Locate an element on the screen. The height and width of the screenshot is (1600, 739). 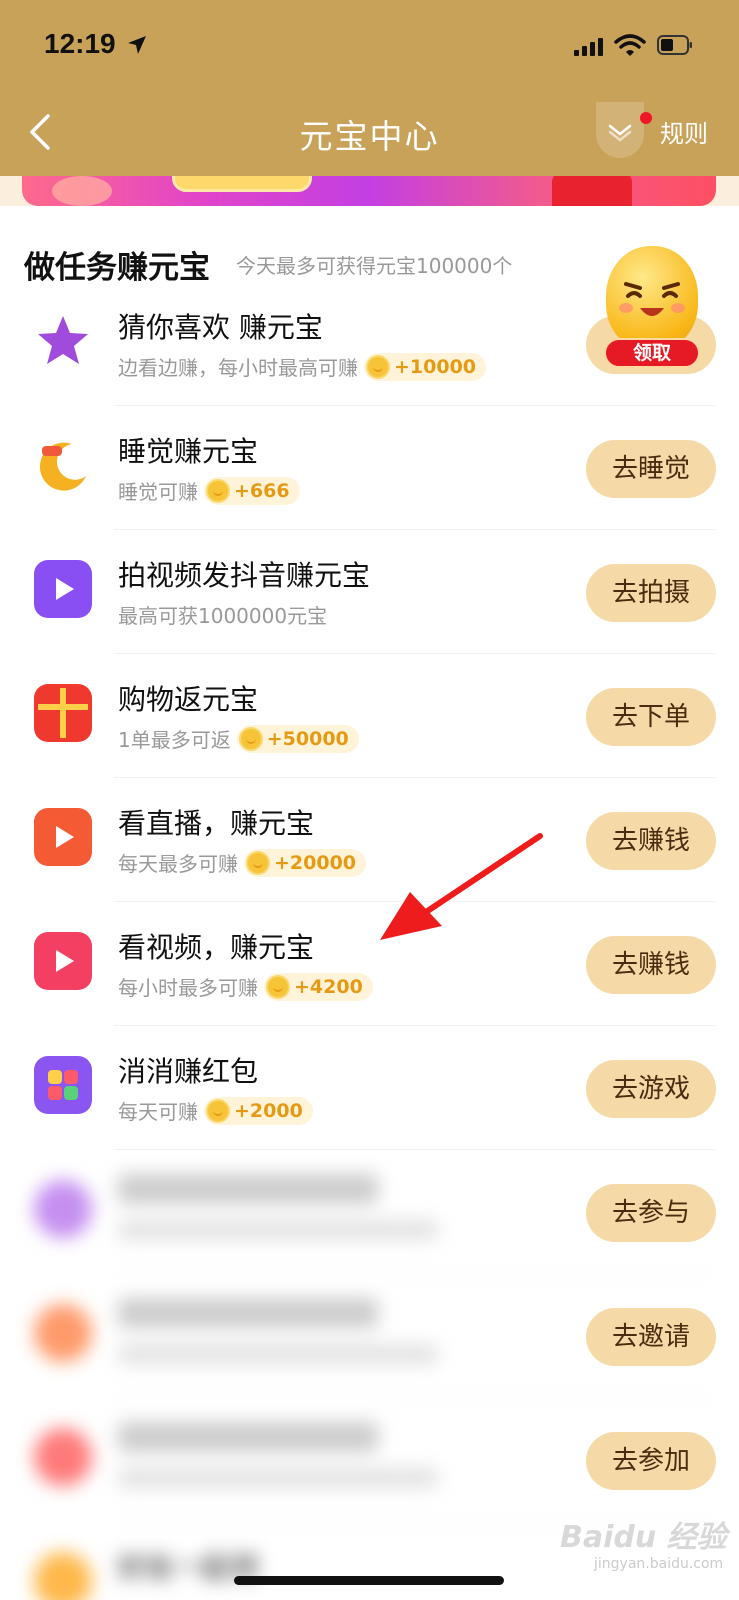
mascot-face is located at coordinates (652, 298).